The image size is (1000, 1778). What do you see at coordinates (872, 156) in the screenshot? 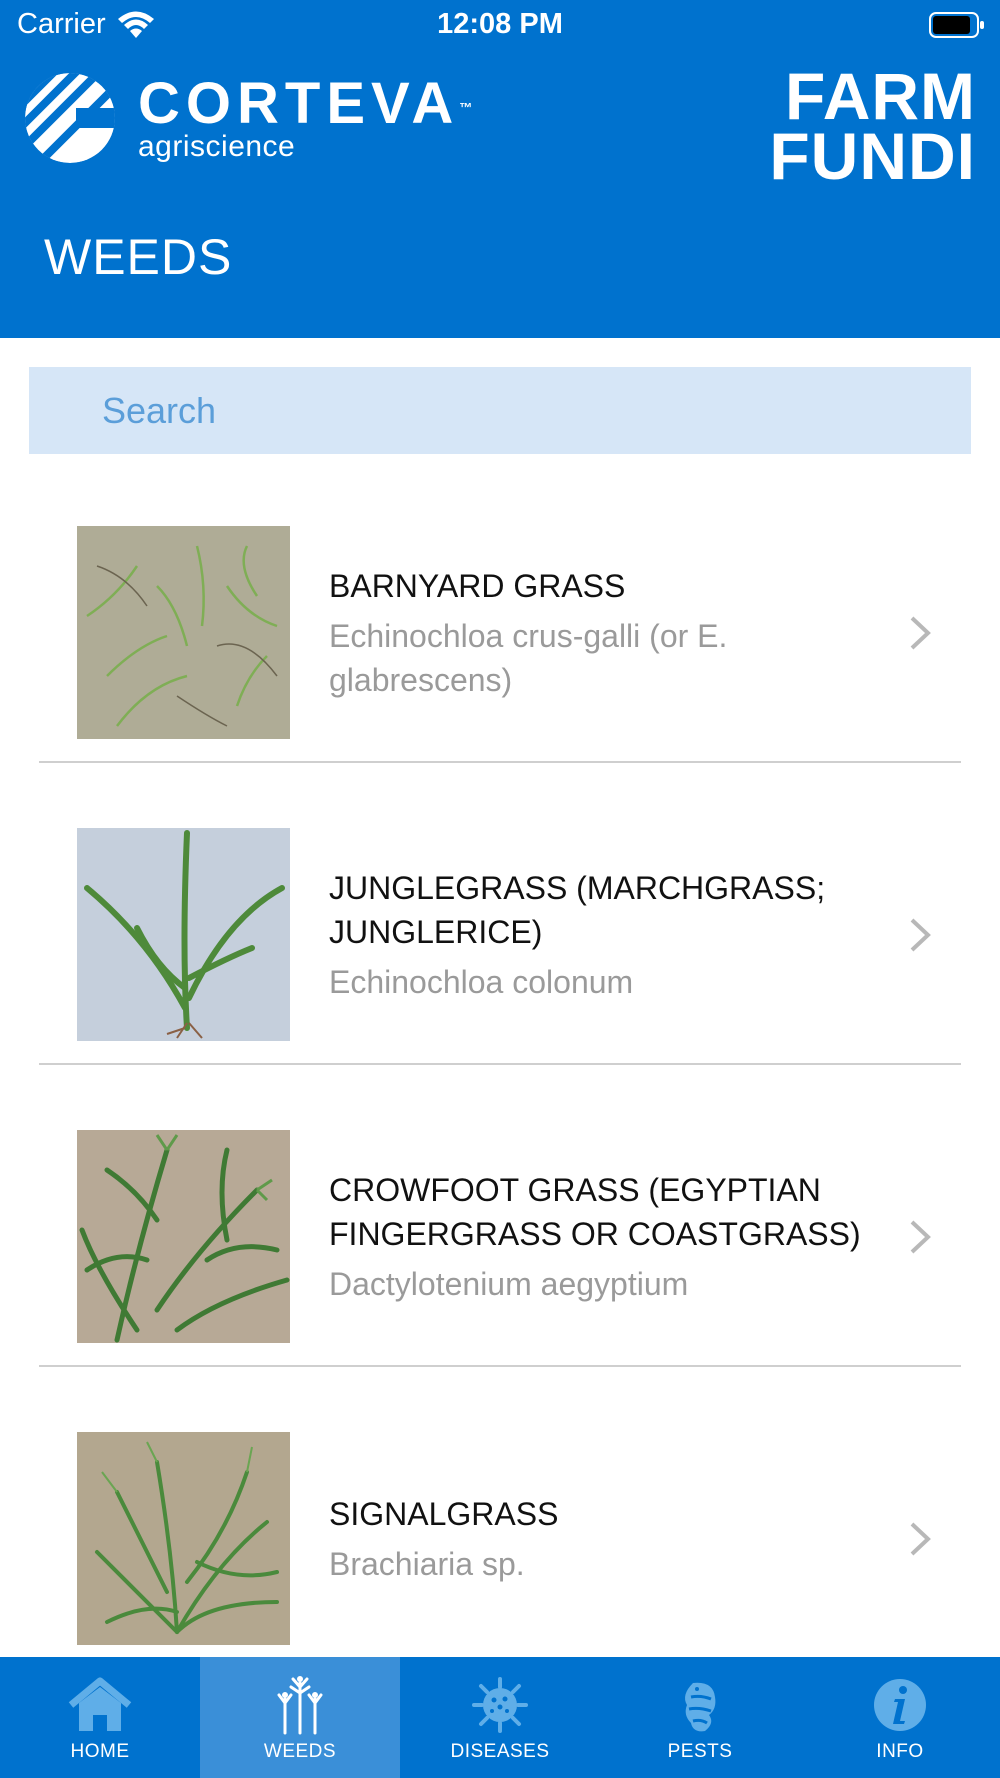
I see `app-name-line2: FUNDI` at bounding box center [872, 156].